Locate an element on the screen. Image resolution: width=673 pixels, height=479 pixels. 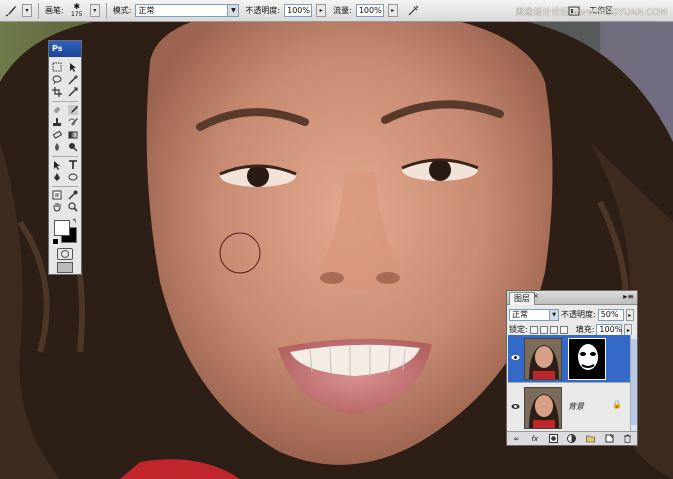
airbrush-icon is located at coordinates (413, 11).